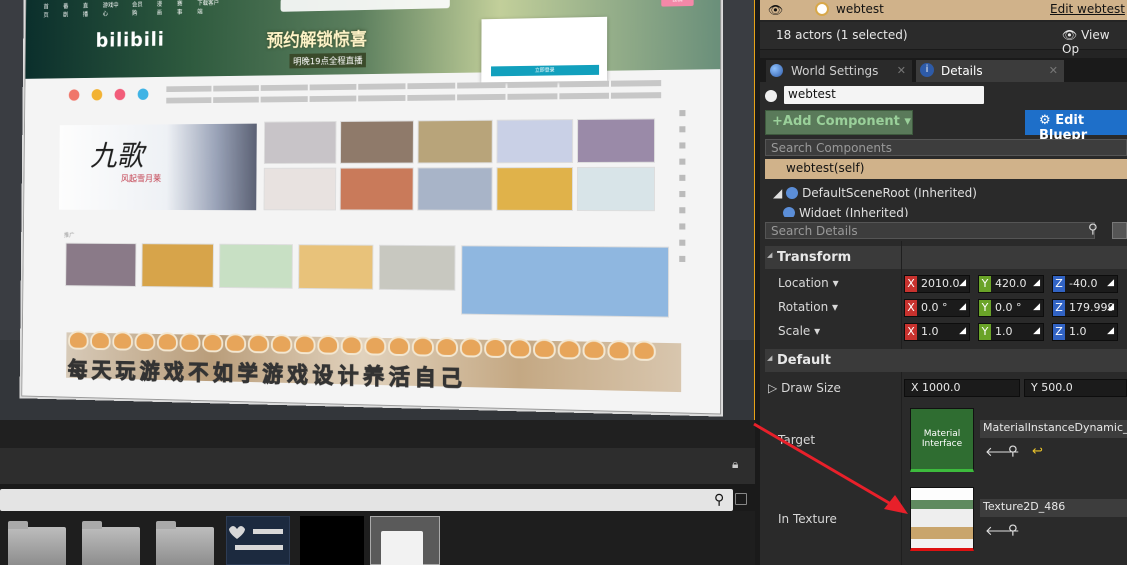 The width and height of the screenshot is (1127, 565). What do you see at coordinates (405, 540) in the screenshot?
I see `mesh-asset` at bounding box center [405, 540].